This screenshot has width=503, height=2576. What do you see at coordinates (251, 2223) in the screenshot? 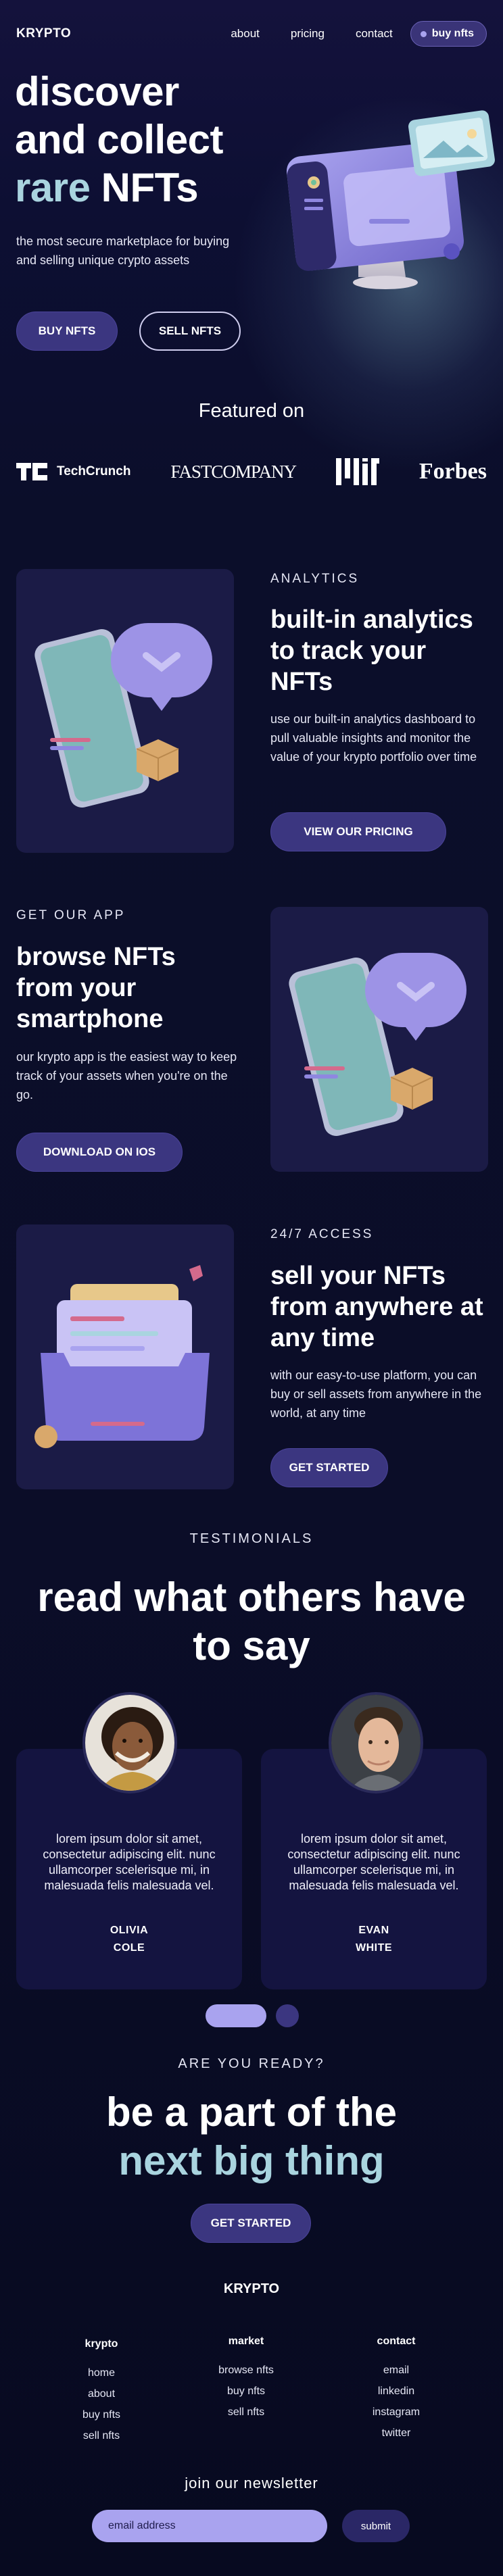
I see `cta-get-started-button: GET STARTED` at bounding box center [251, 2223].